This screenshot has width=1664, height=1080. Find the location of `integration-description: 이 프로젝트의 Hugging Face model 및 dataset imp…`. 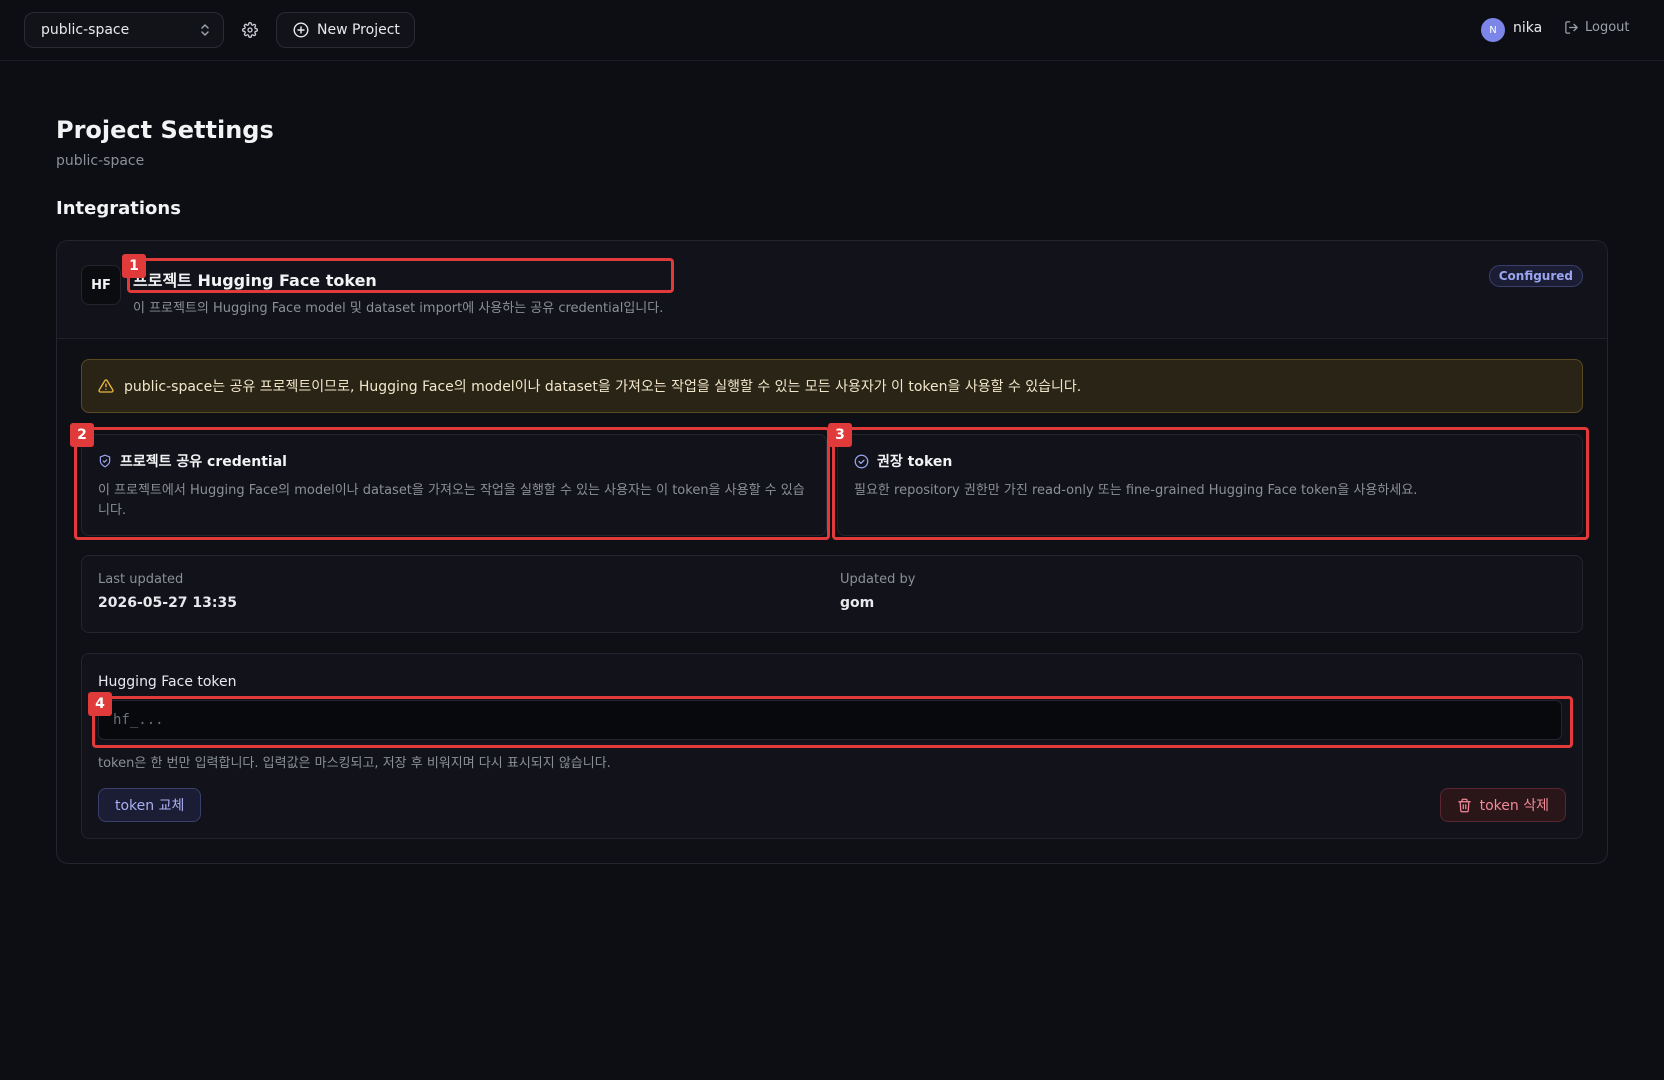

integration-description: 이 프로젝트의 Hugging Face model 및 dataset imp… is located at coordinates (398, 308).